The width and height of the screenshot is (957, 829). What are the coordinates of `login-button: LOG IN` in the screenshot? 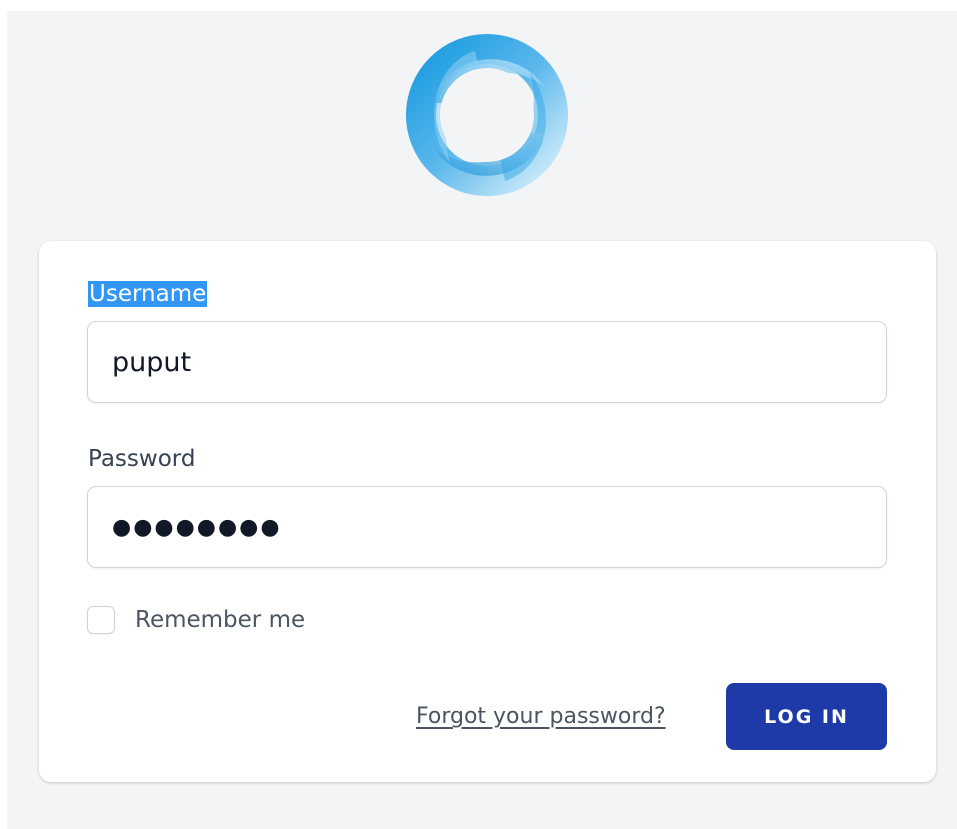 It's located at (806, 716).